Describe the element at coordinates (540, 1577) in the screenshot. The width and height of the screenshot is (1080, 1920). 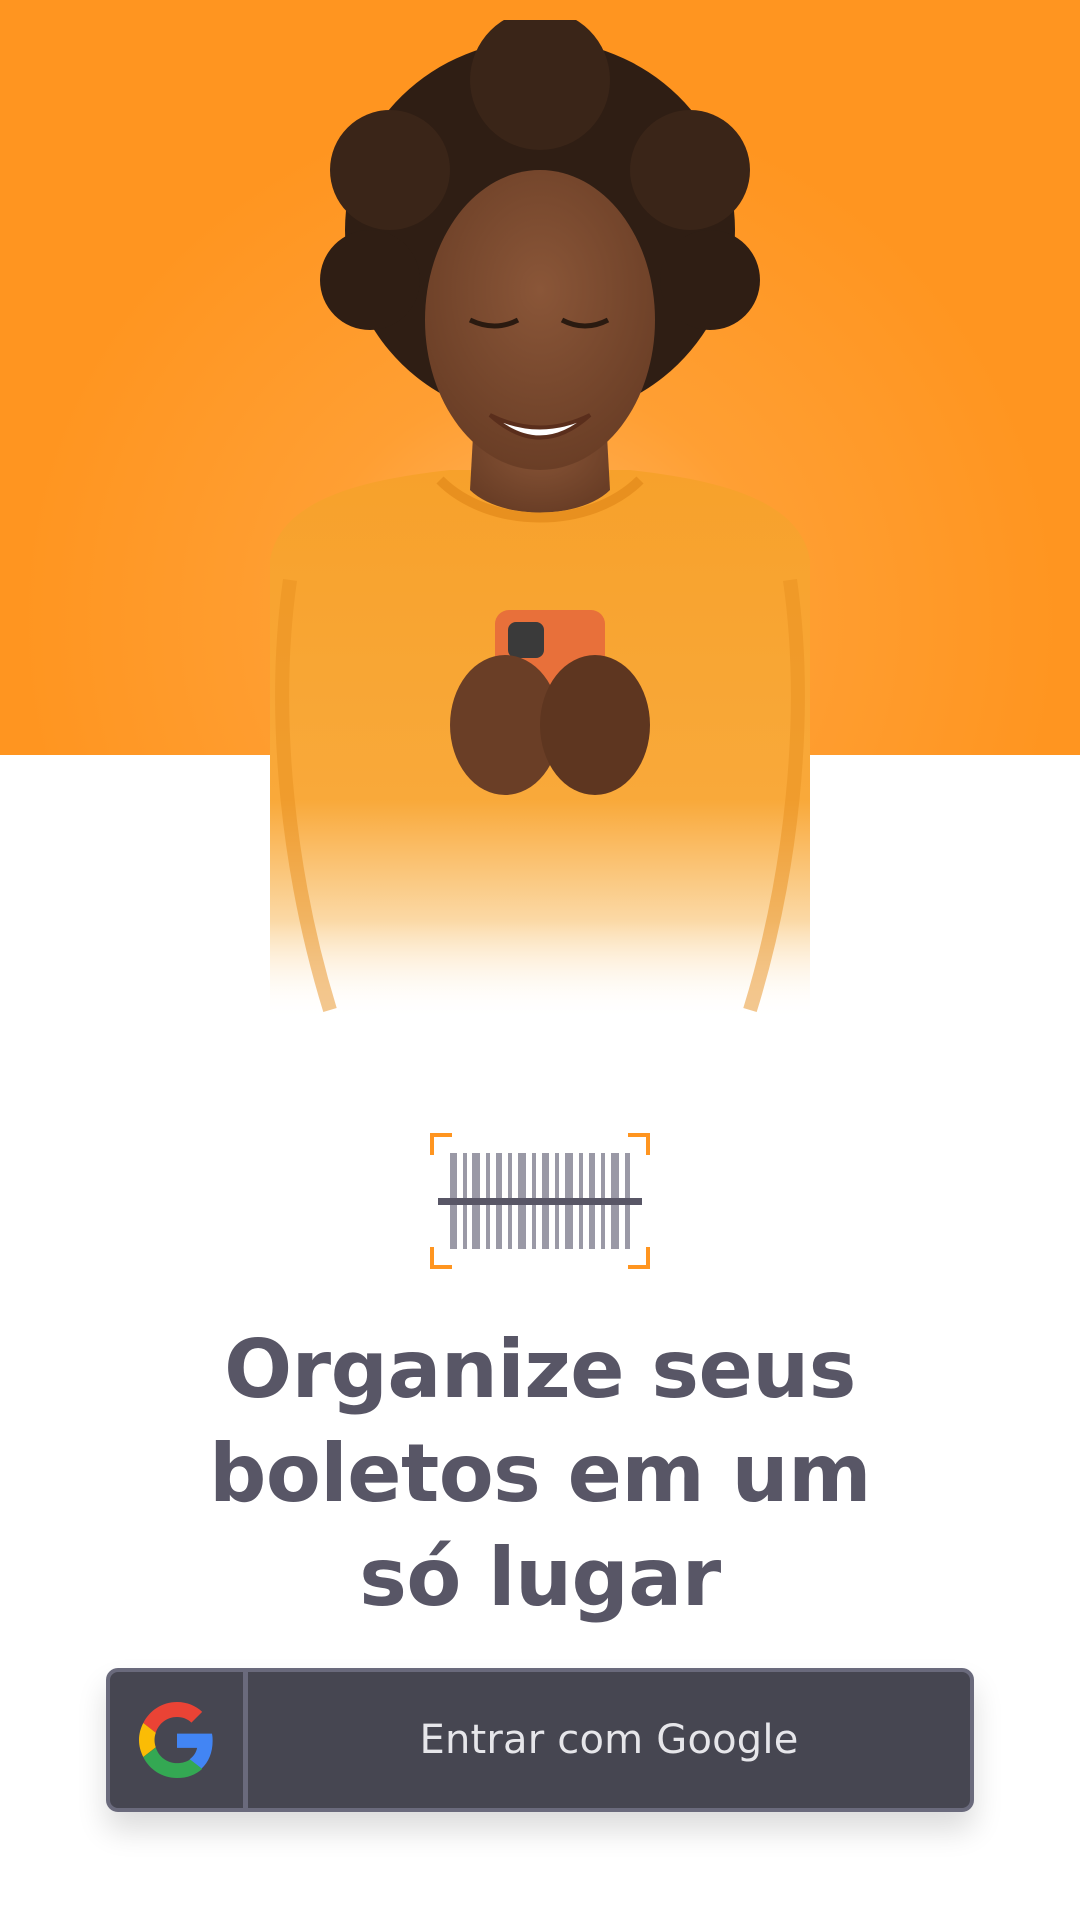
I see `headline-line-3: só lugar` at that location.